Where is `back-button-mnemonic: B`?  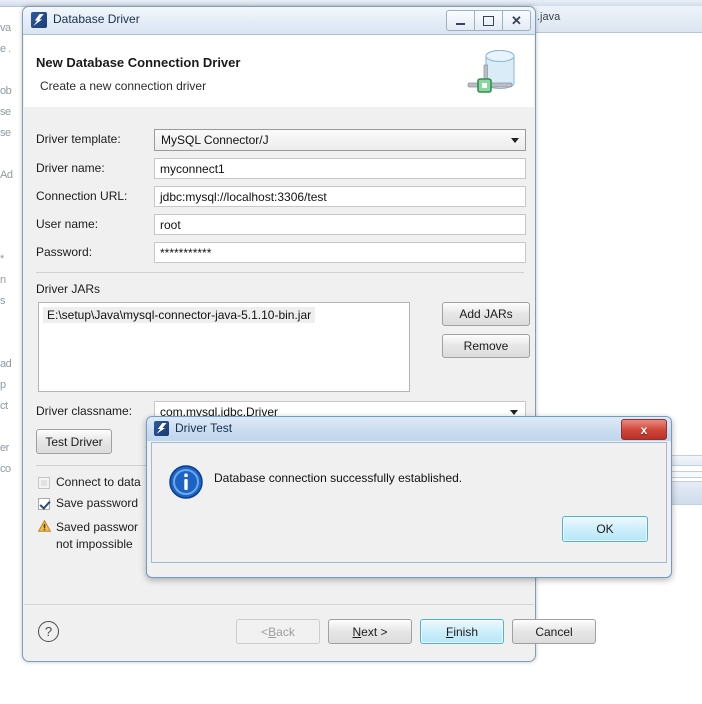 back-button-mnemonic: B is located at coordinates (272, 631).